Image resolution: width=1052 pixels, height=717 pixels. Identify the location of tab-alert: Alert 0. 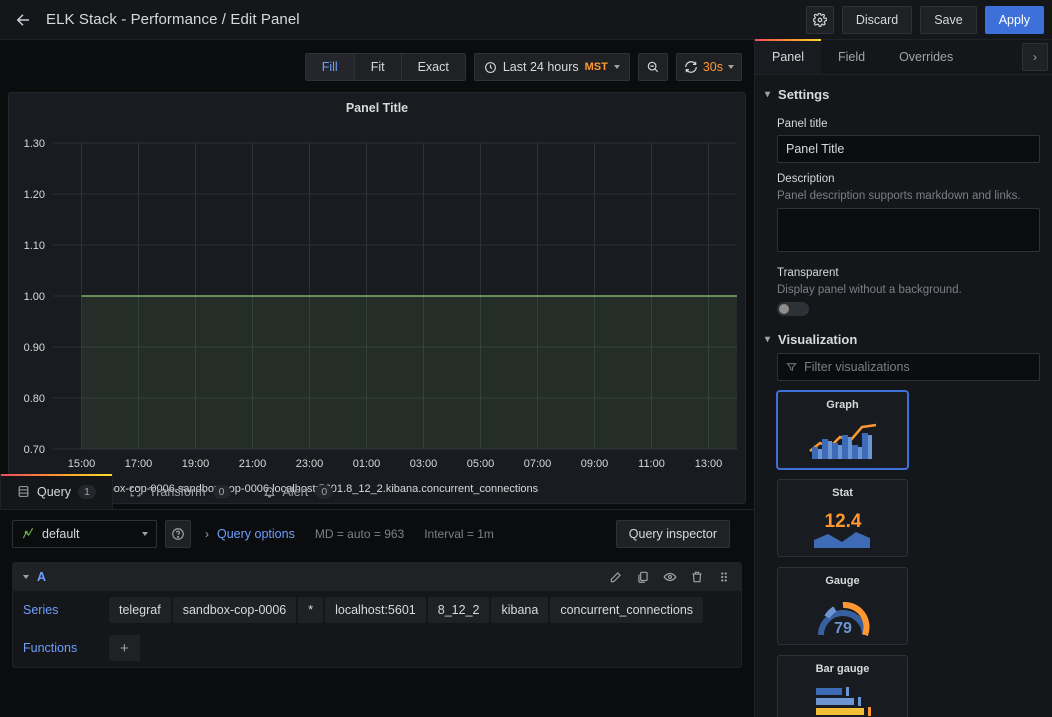
(298, 491).